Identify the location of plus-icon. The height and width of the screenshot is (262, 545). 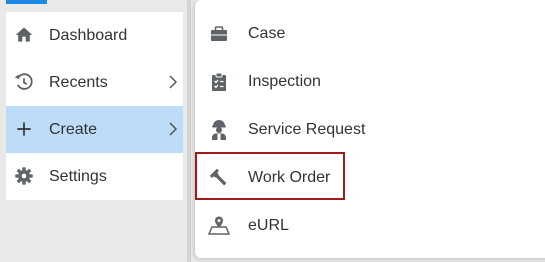
(24, 129).